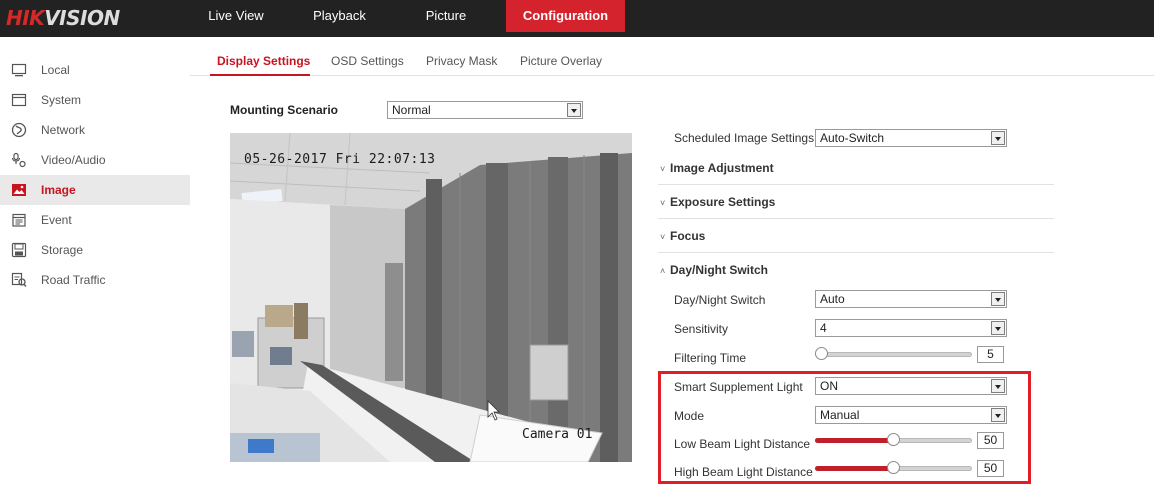  Describe the element at coordinates (63, 130) in the screenshot. I see `sidebar-item-label: Network` at that location.